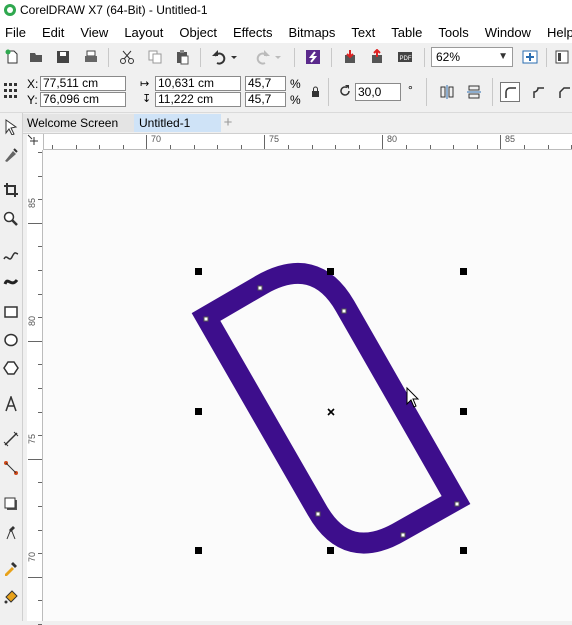  Describe the element at coordinates (405, 57) in the screenshot. I see `publish-pdf-icon: PDF` at that location.